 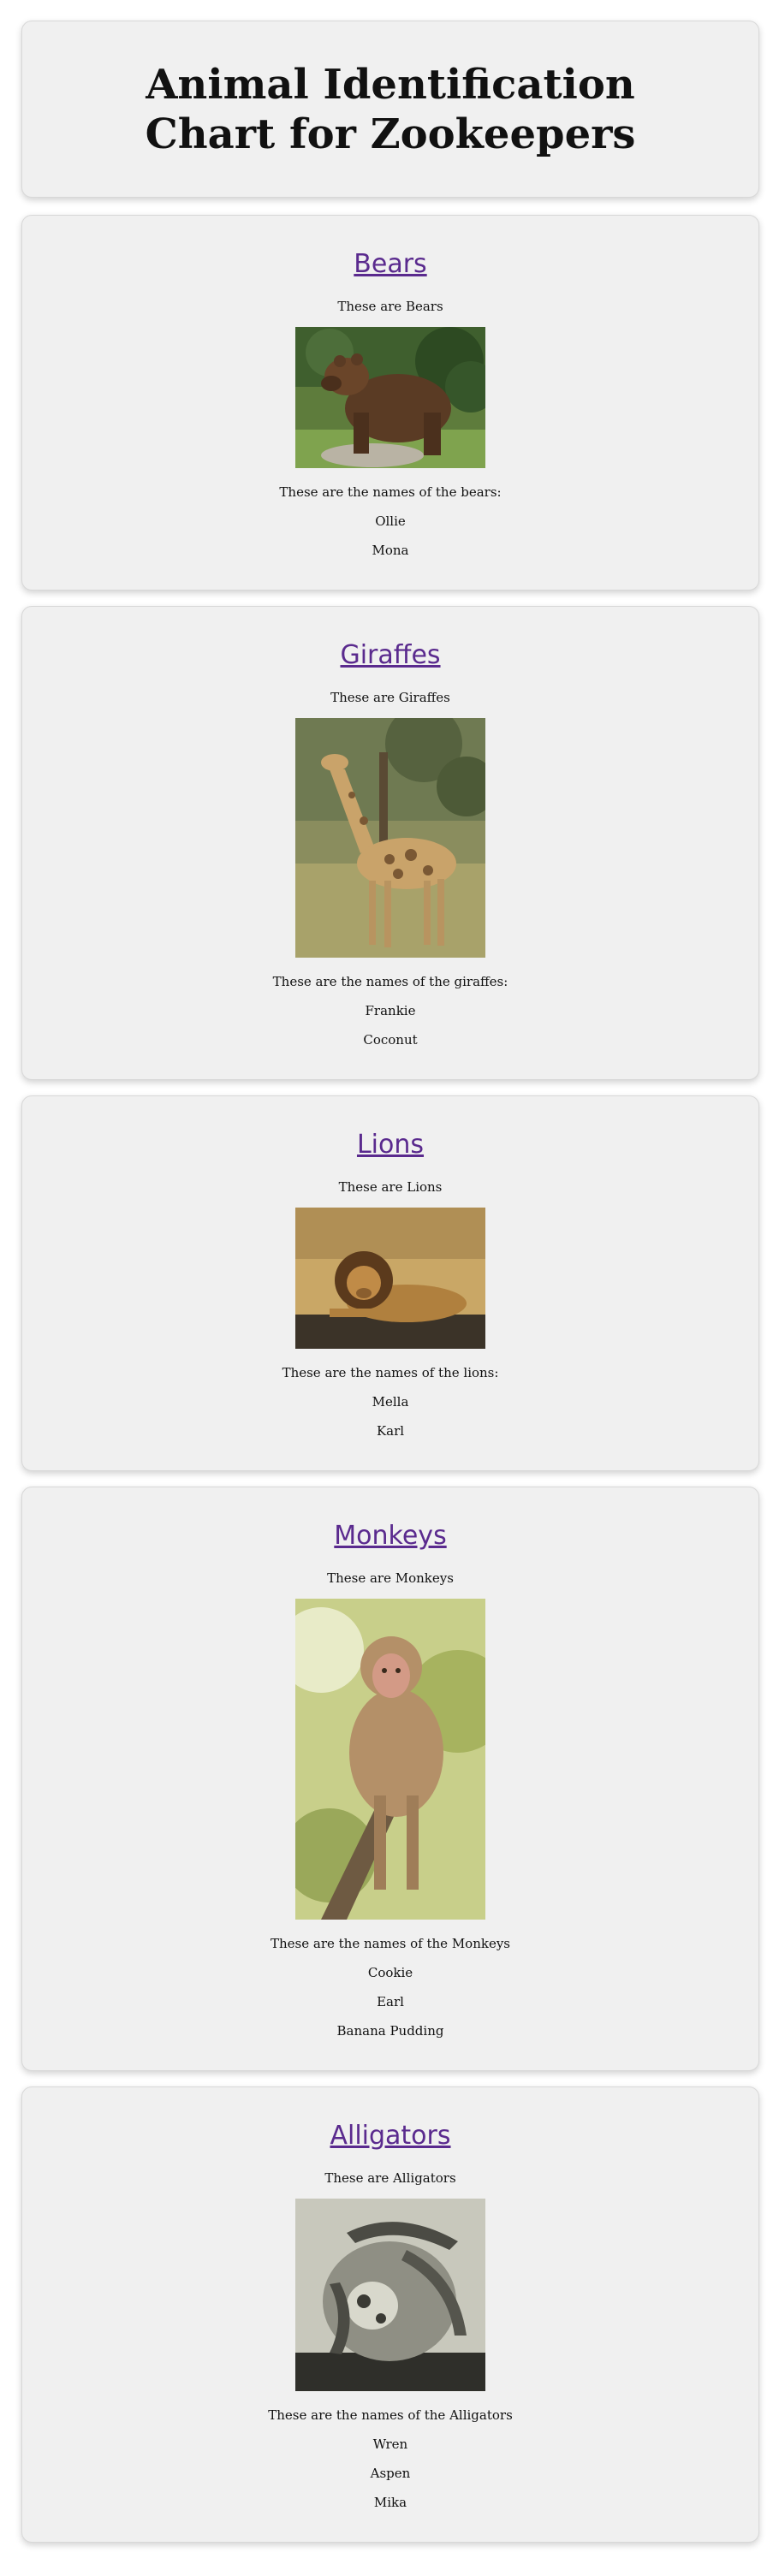 I want to click on bear-photo, so click(x=390, y=397).